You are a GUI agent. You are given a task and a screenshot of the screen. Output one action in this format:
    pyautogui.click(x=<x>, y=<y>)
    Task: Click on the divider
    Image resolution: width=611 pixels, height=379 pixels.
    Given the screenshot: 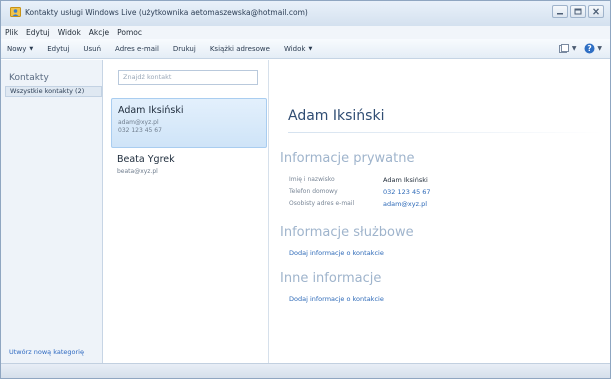 What is the action you would take?
    pyautogui.click(x=445, y=132)
    